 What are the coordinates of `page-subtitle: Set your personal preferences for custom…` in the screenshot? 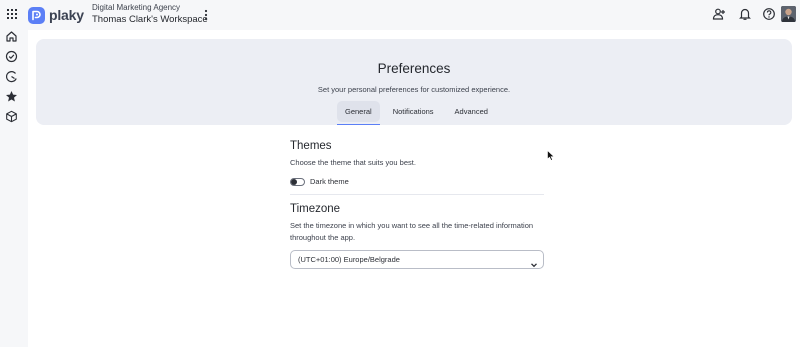 It's located at (414, 89).